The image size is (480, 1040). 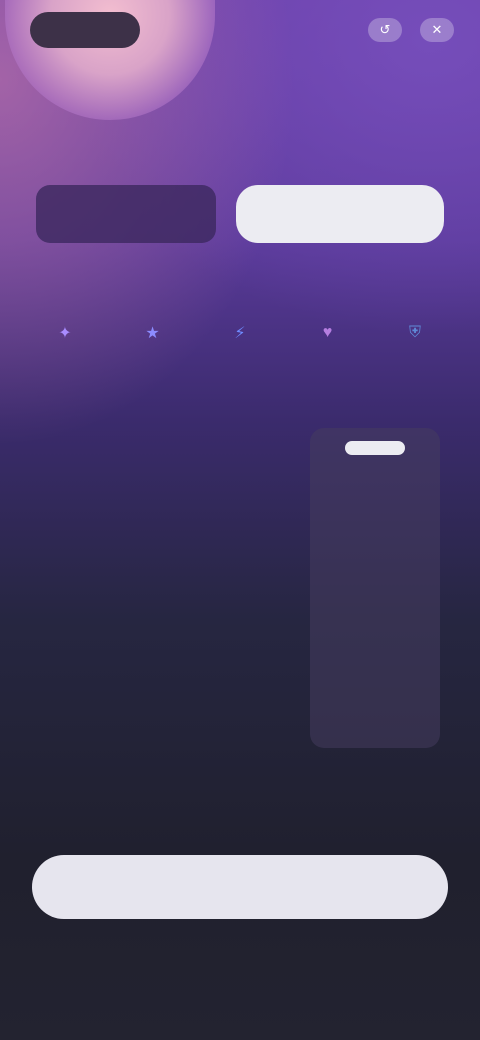 What do you see at coordinates (65, 333) in the screenshot?
I see `sparkle-icon: ✦` at bounding box center [65, 333].